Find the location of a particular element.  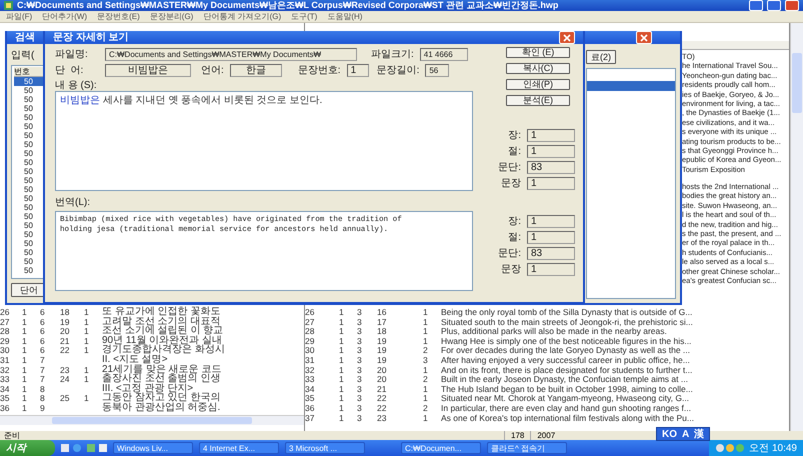

position-label: 절: is located at coordinates (514, 237).